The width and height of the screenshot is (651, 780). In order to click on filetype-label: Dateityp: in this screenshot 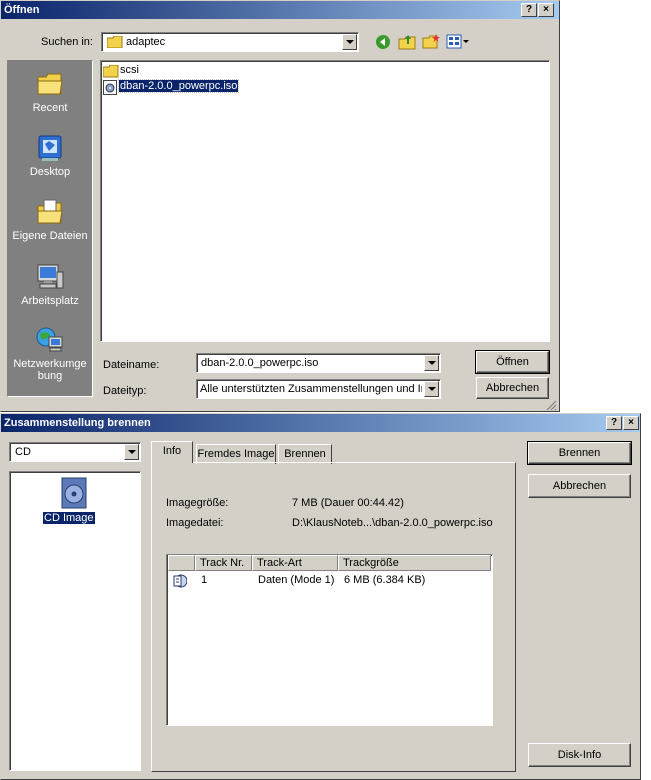, I will do `click(125, 391)`.